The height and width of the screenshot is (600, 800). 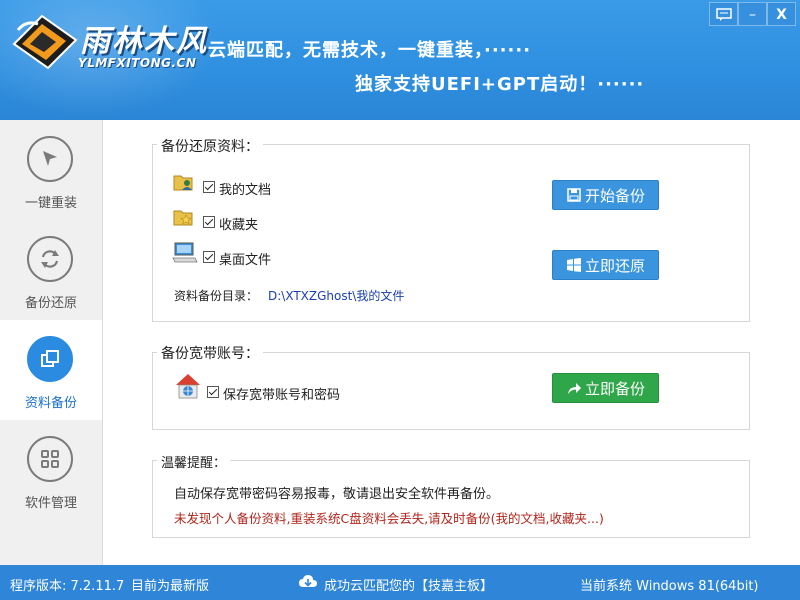 I want to click on share-arrow-icon, so click(x=574, y=388).